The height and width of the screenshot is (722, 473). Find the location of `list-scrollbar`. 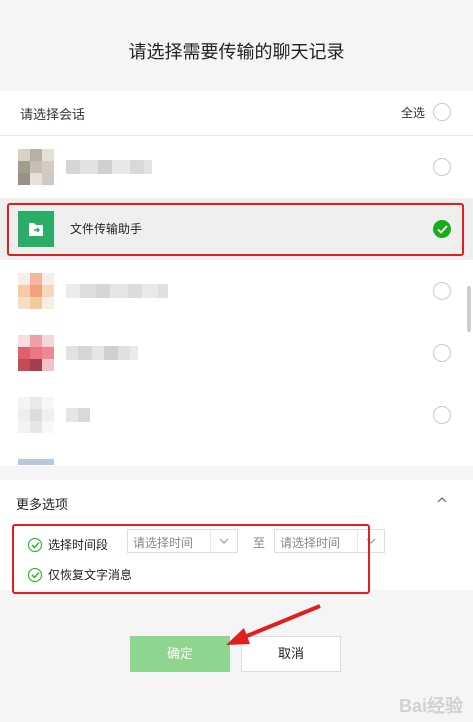

list-scrollbar is located at coordinates (469, 309).